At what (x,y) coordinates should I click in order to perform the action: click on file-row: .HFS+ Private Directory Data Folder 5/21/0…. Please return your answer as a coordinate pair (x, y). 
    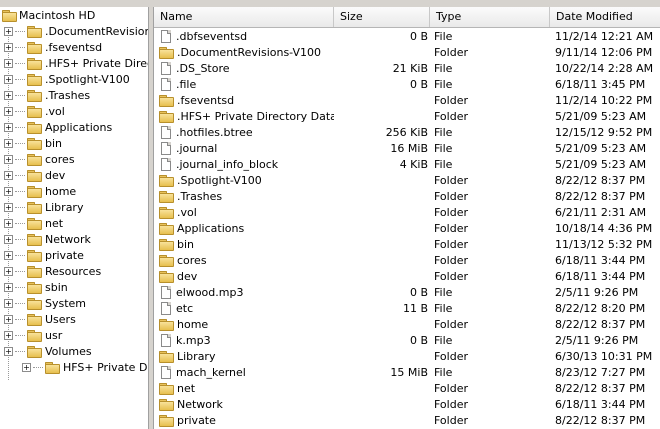
    Looking at the image, I should click on (407, 116).